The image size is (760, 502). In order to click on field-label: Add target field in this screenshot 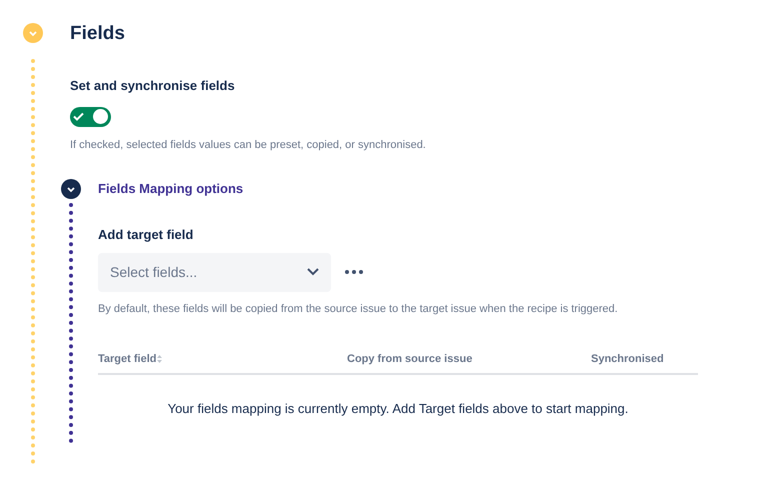, I will do `click(146, 235)`.